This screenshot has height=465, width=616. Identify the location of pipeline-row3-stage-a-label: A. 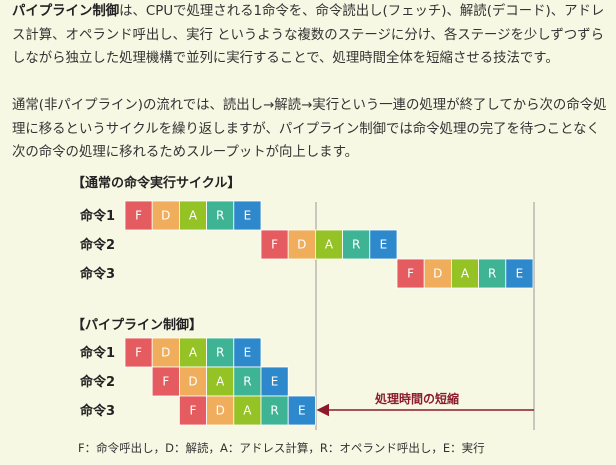
(247, 411).